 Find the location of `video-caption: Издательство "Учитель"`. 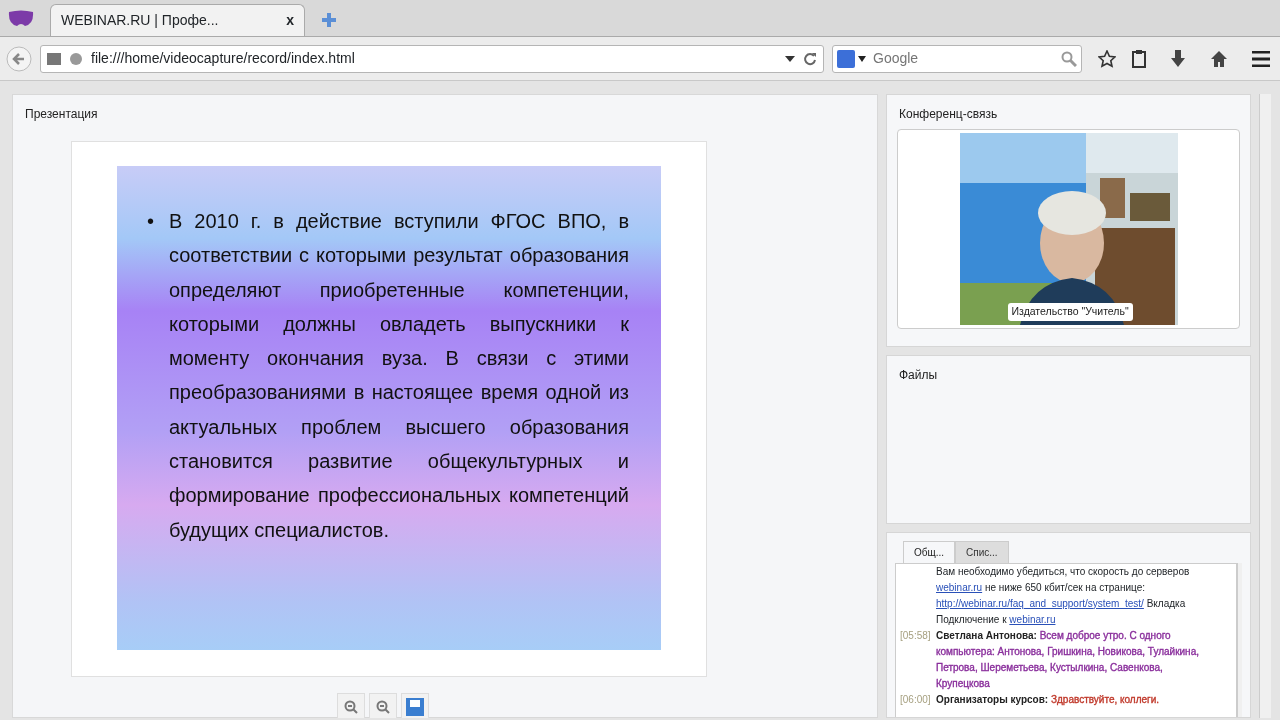

video-caption: Издательство "Учитель" is located at coordinates (1070, 312).